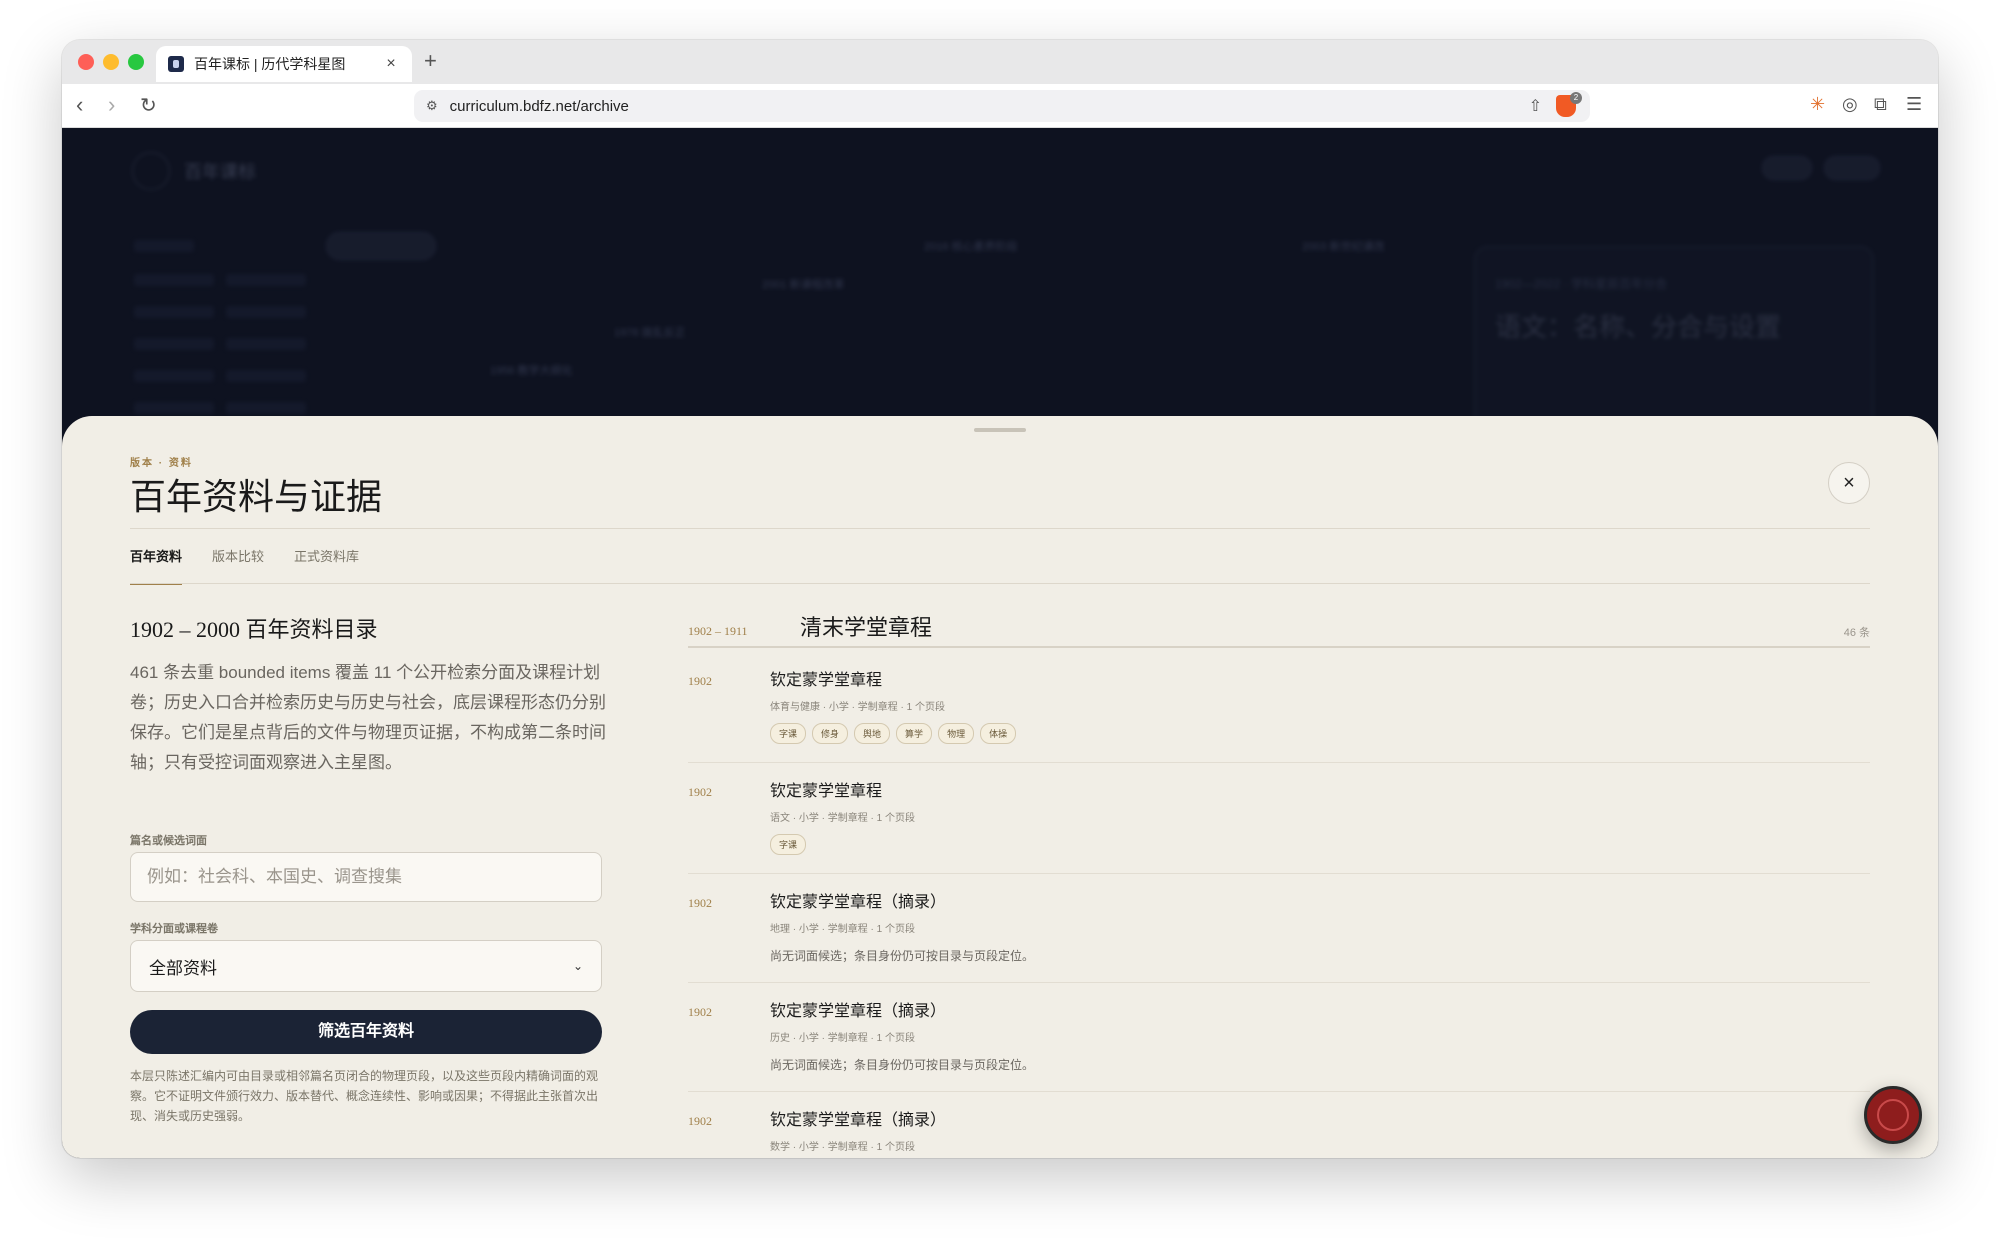 This screenshot has width=2000, height=1240. What do you see at coordinates (161, 463) in the screenshot?
I see `sheet-eyebrow: 版本 · 资料` at bounding box center [161, 463].